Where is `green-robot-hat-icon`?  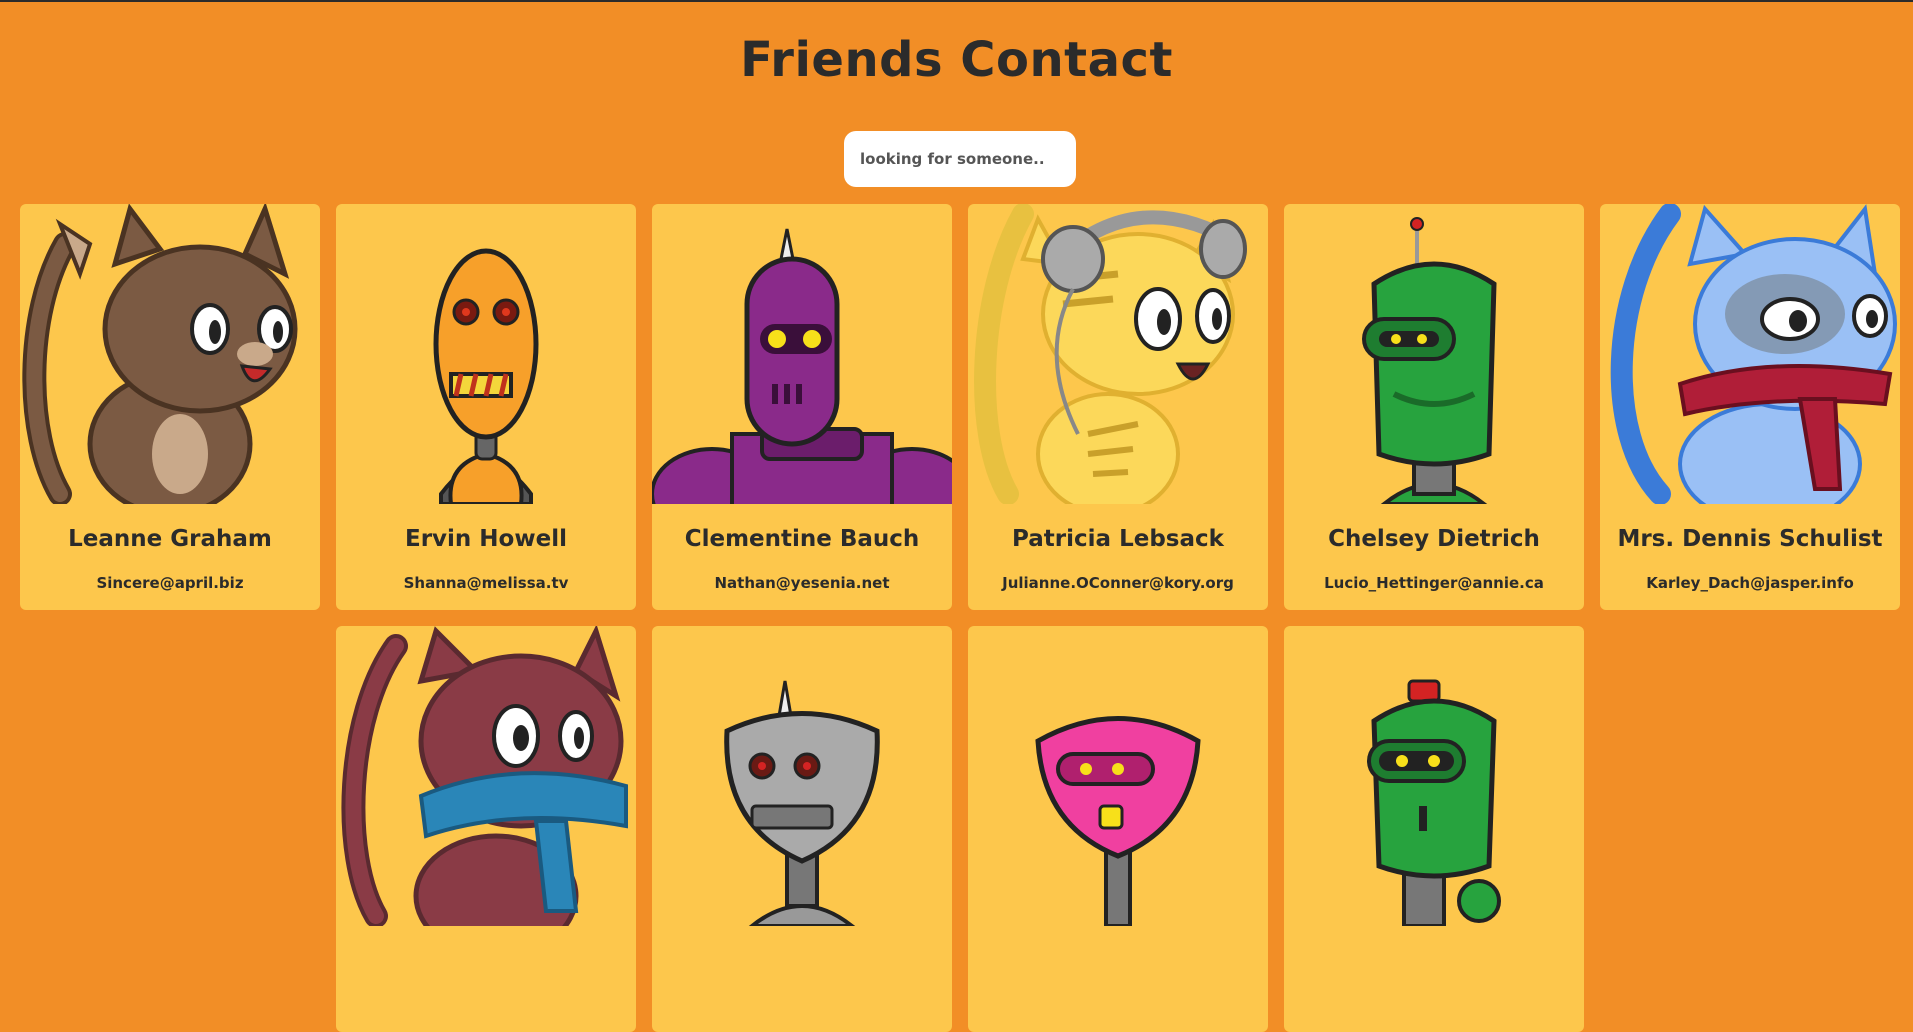
green-robot-hat-icon is located at coordinates (1434, 802).